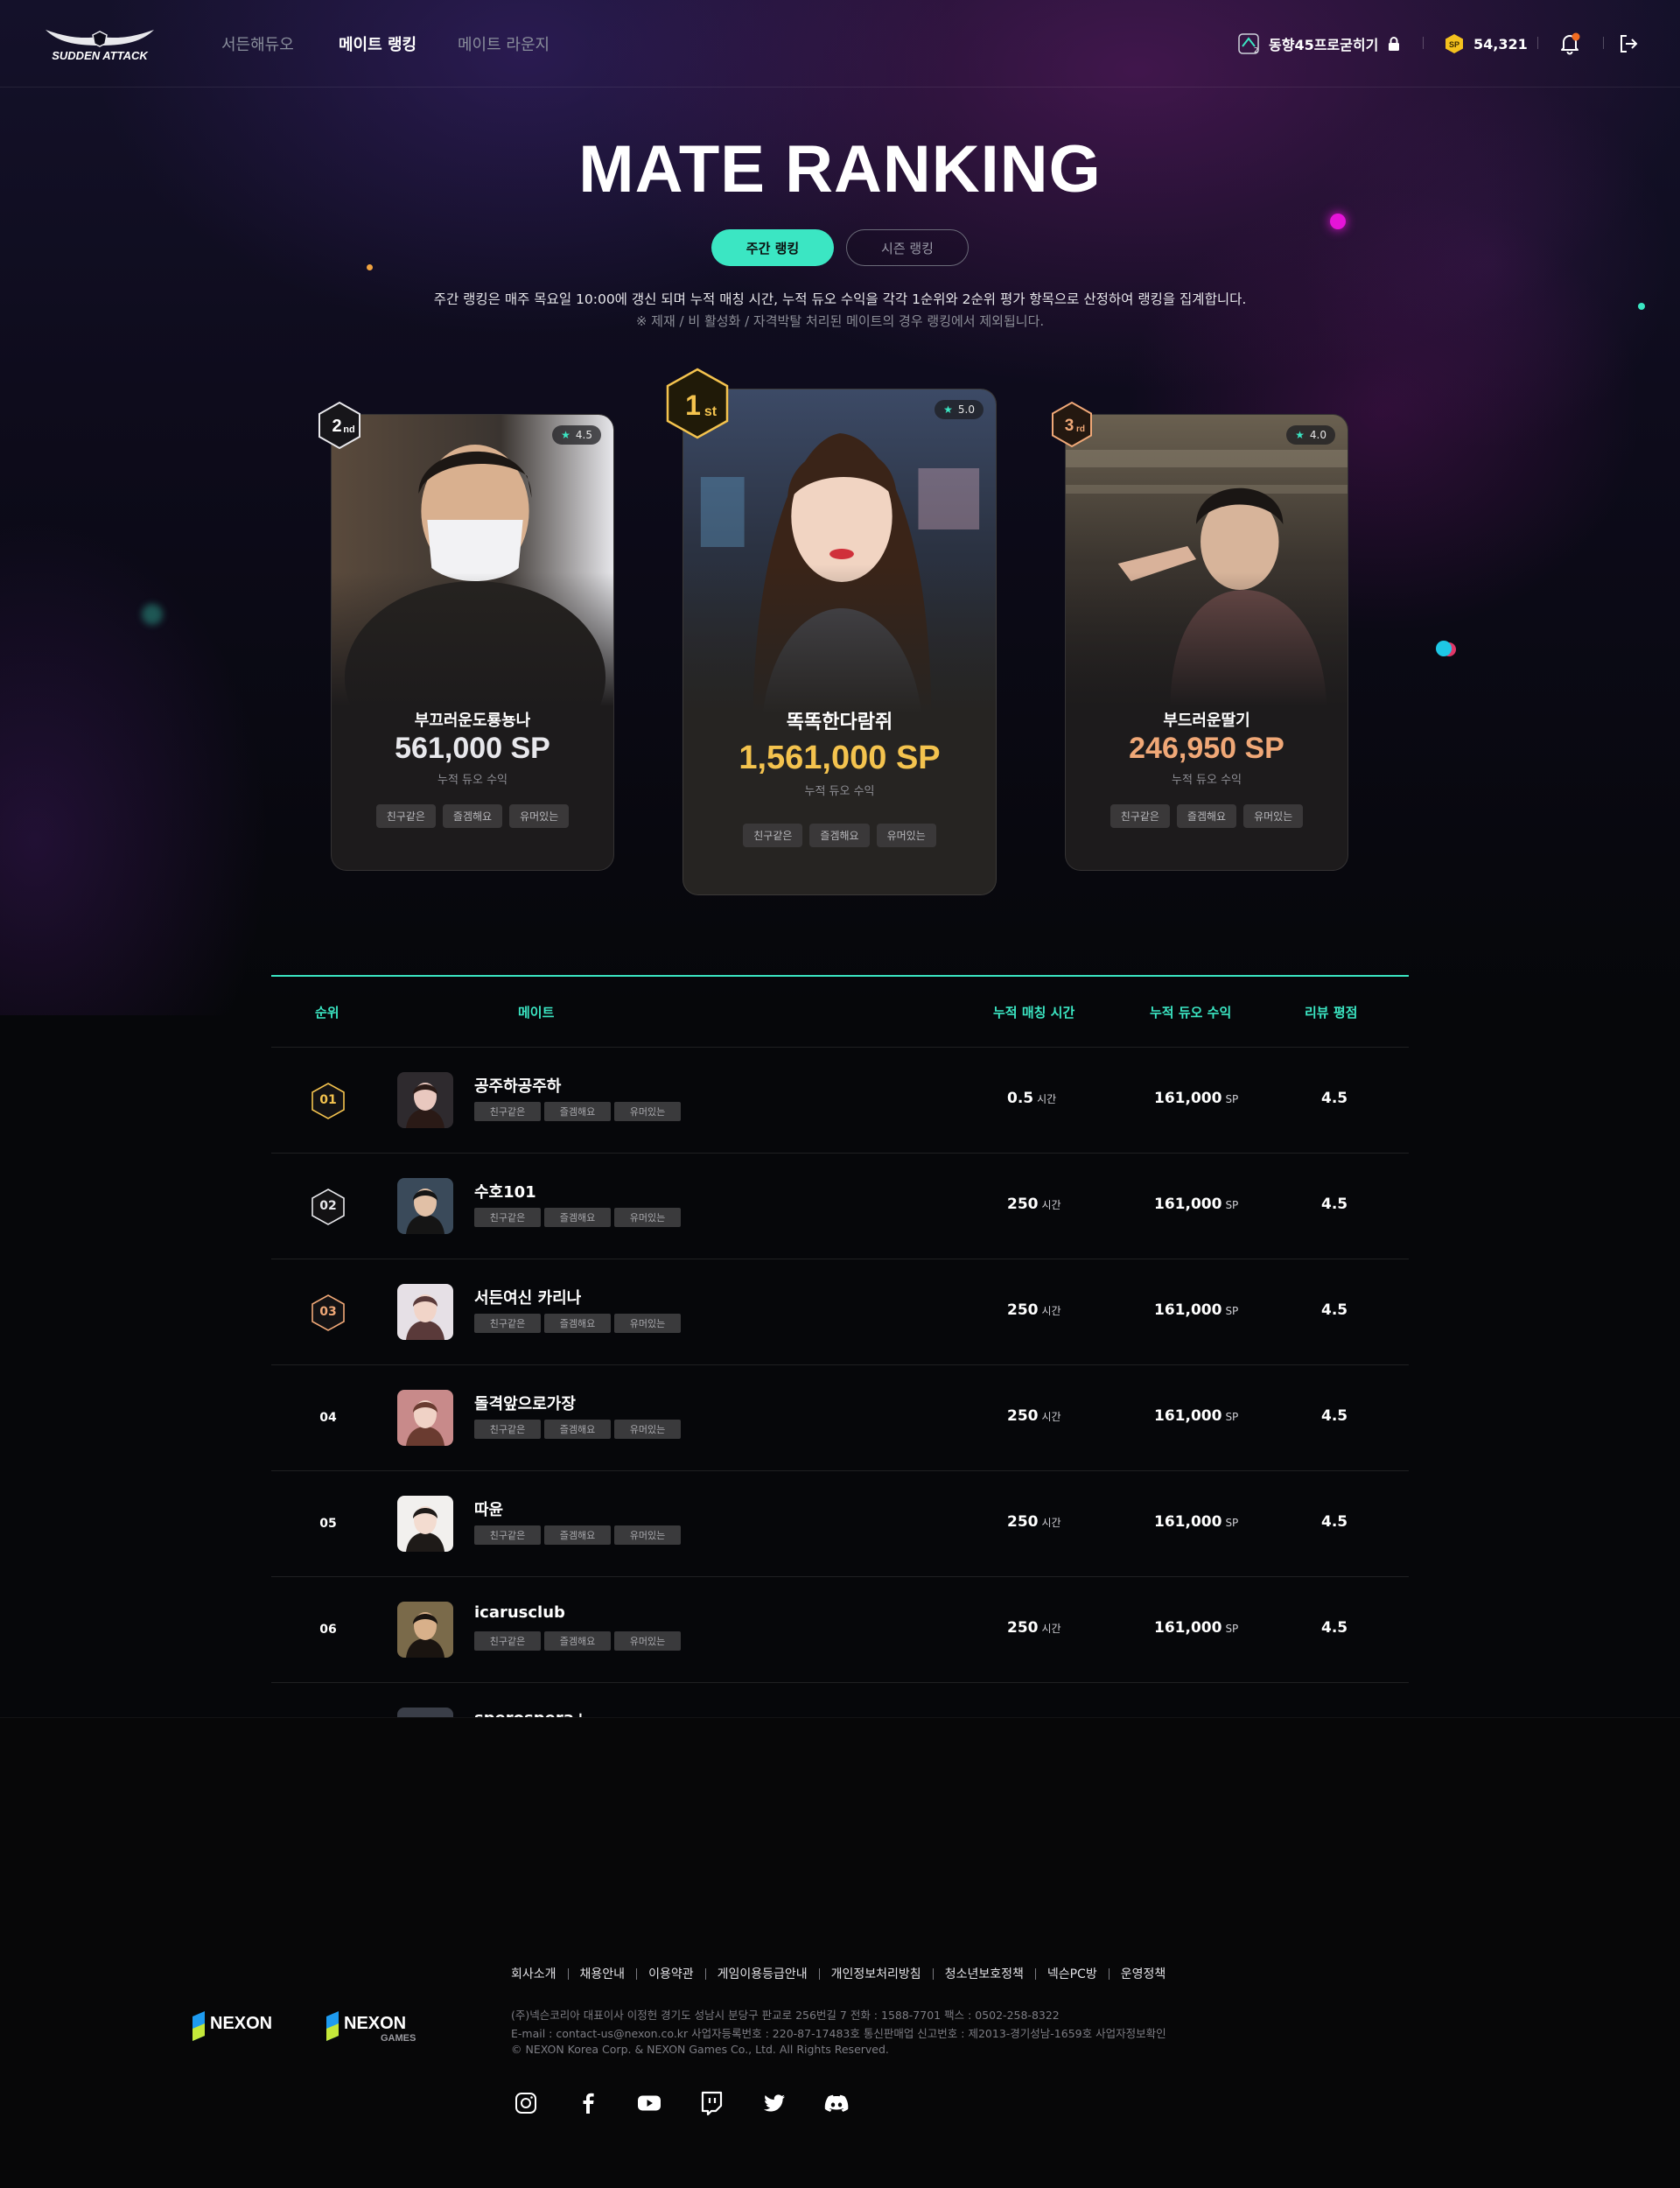 The image size is (1680, 2188). I want to click on sp-balance-value: 54,321, so click(1501, 44).